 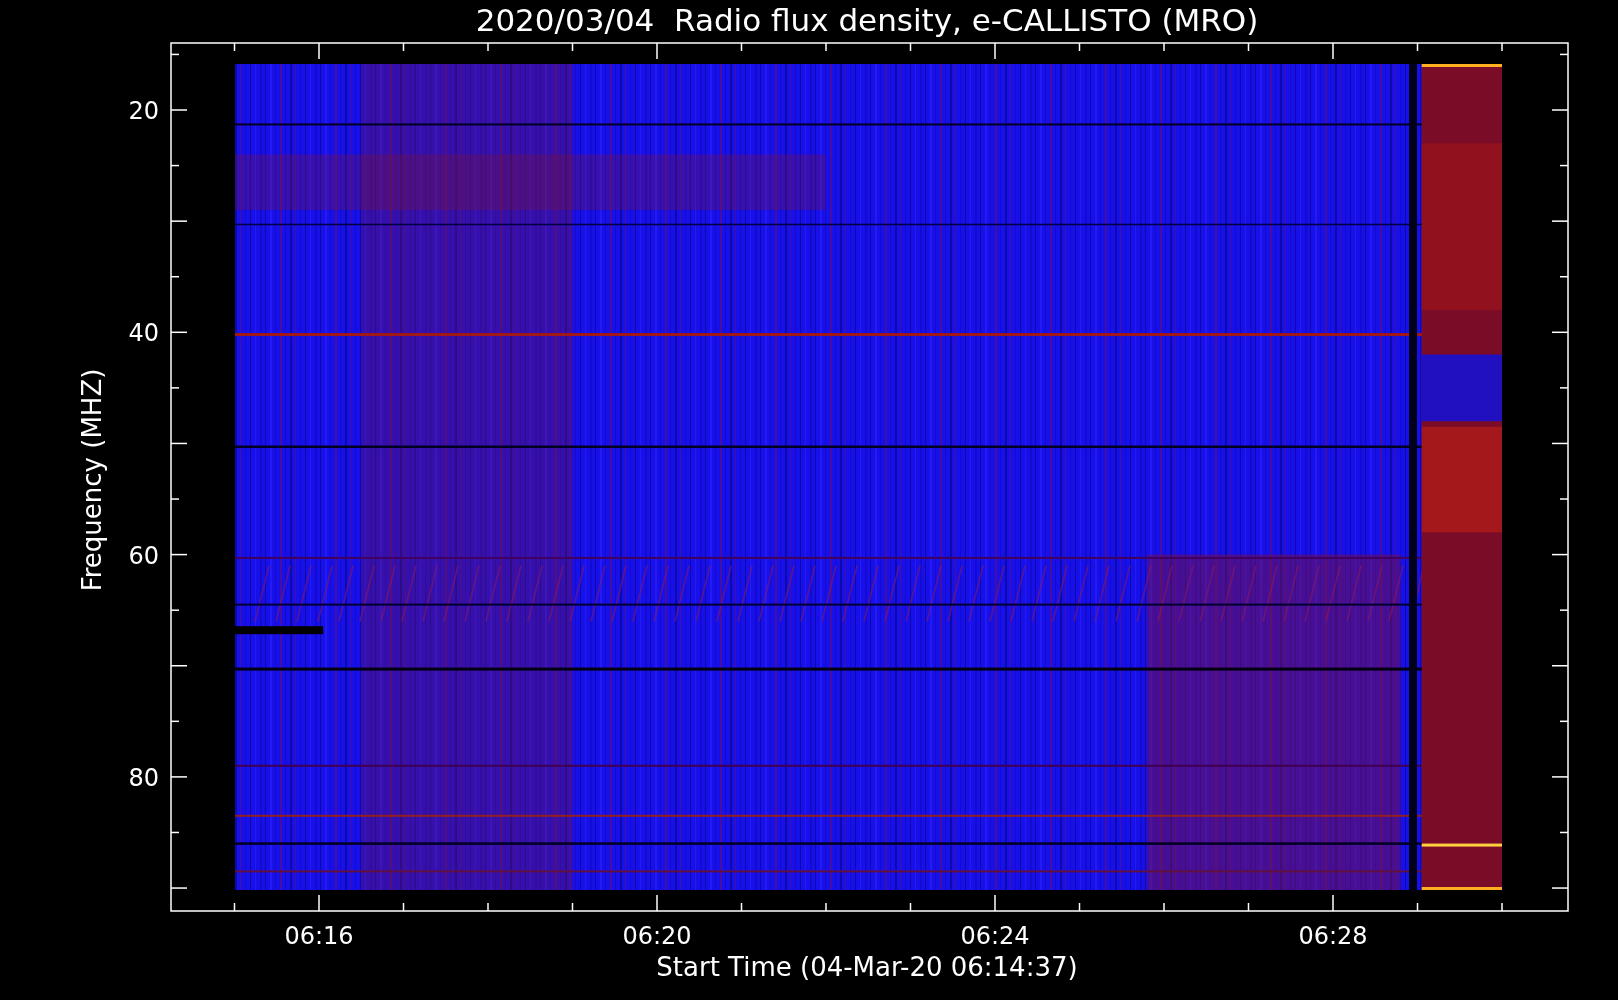 I want to click on y-tick-label: 20, so click(x=143, y=111).